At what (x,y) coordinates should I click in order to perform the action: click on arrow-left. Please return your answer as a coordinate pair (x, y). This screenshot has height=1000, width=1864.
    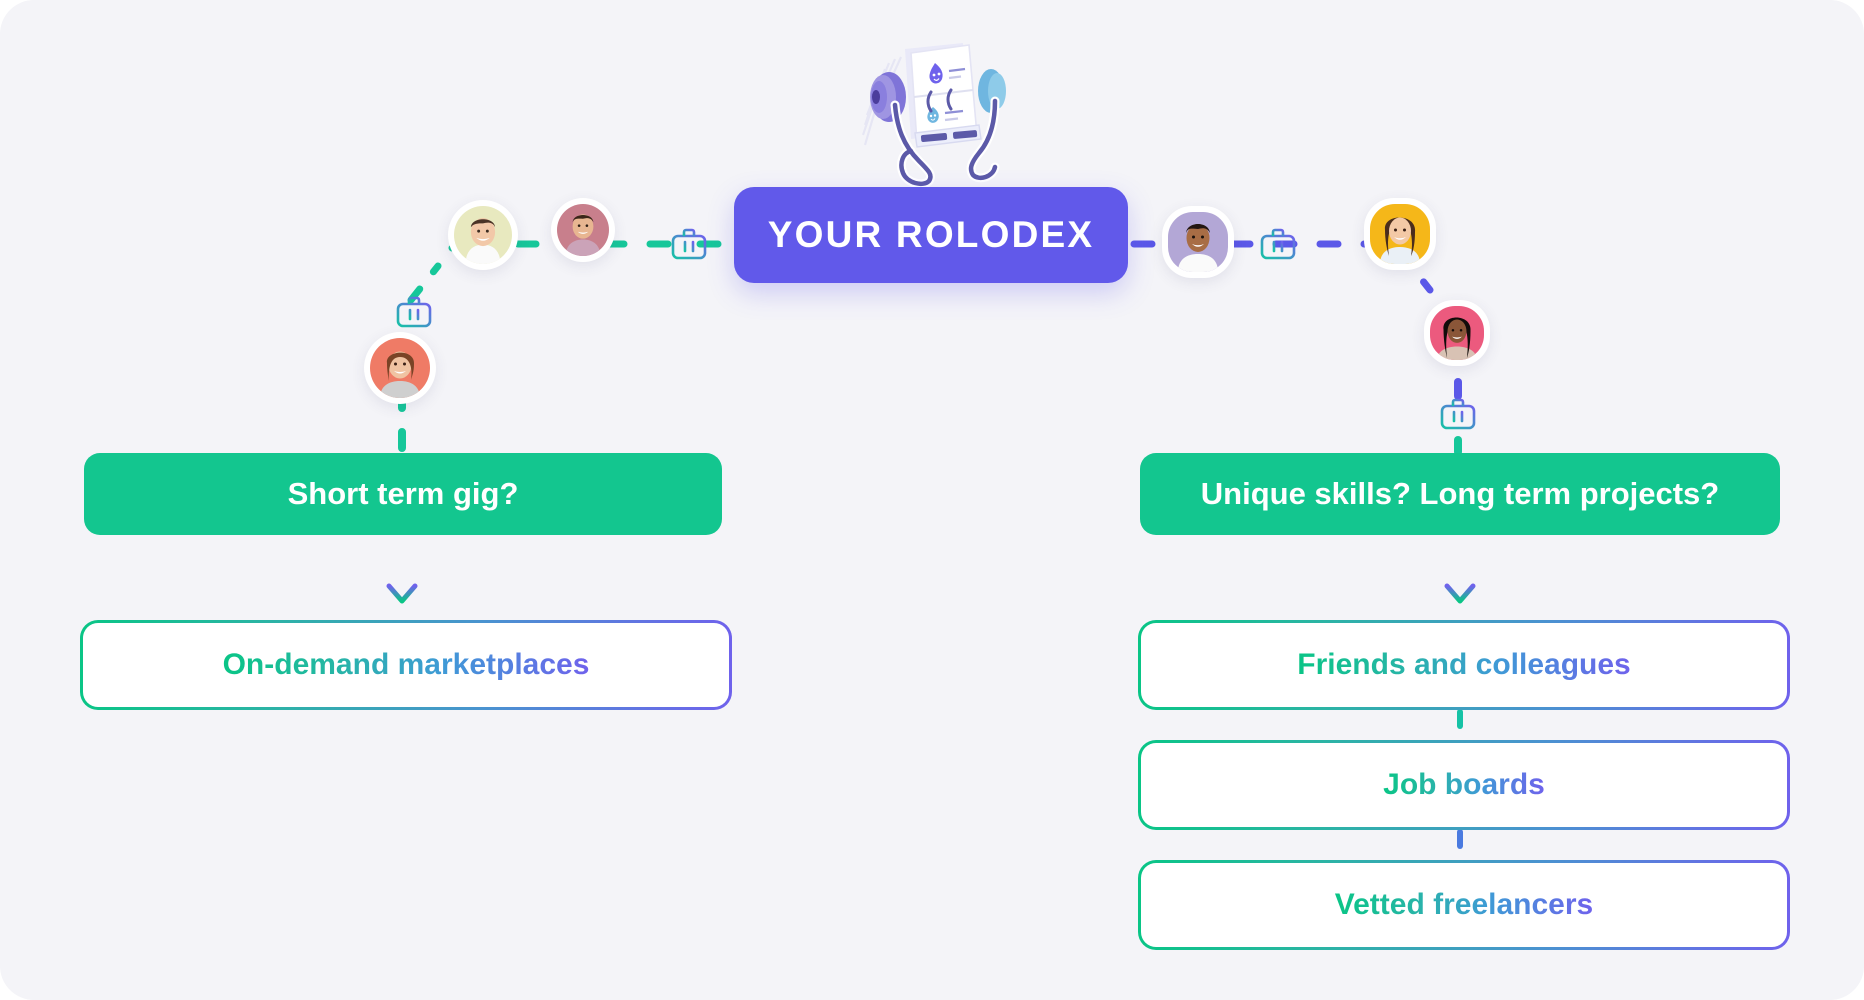
    Looking at the image, I should click on (402, 578).